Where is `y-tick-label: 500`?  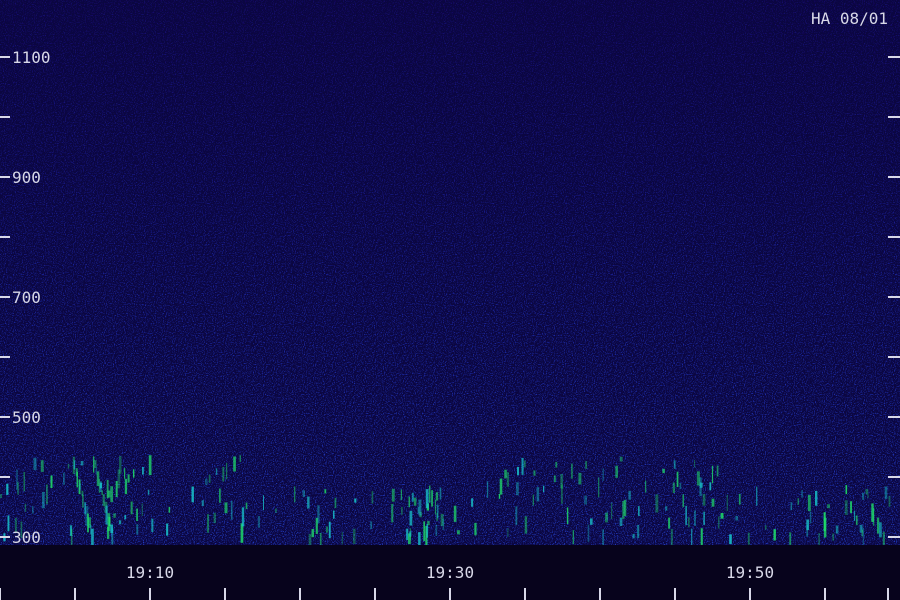
y-tick-label: 500 is located at coordinates (26, 417).